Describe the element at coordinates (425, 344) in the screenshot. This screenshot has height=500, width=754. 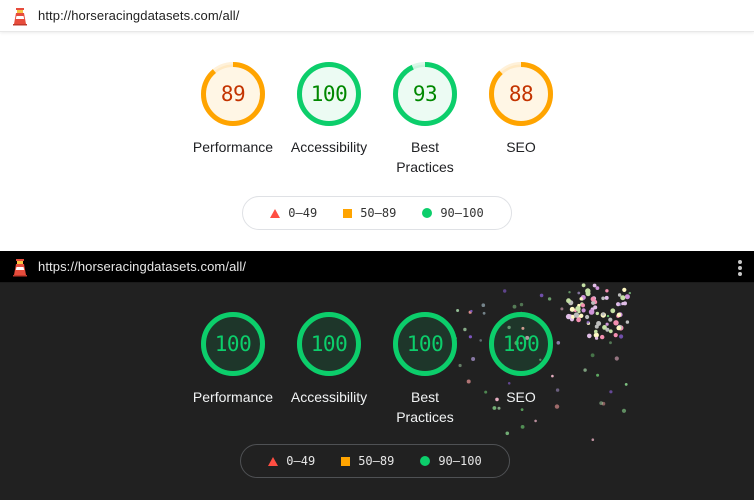
I see `best-practices-score: 100` at that location.